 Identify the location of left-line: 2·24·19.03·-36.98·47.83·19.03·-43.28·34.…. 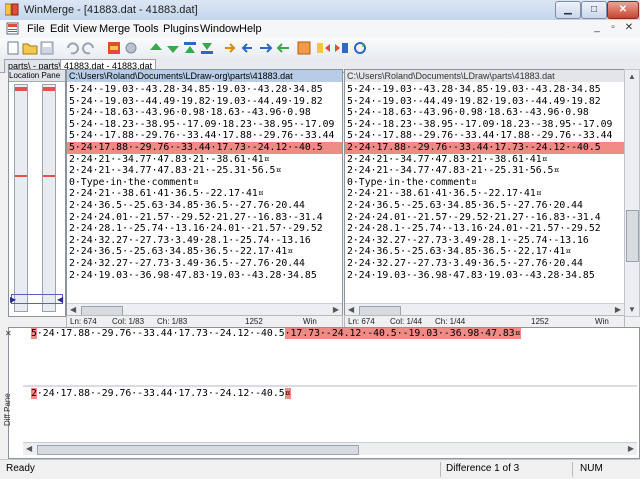
(204, 276).